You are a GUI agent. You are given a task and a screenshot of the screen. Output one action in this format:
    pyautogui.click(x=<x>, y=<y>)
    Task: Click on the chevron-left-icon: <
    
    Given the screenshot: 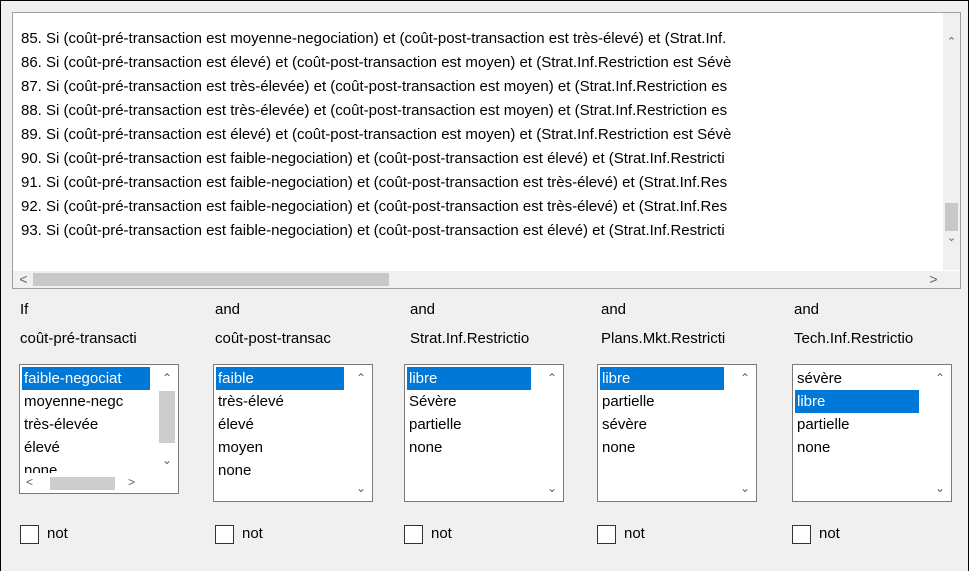 What is the action you would take?
    pyautogui.click(x=29, y=482)
    